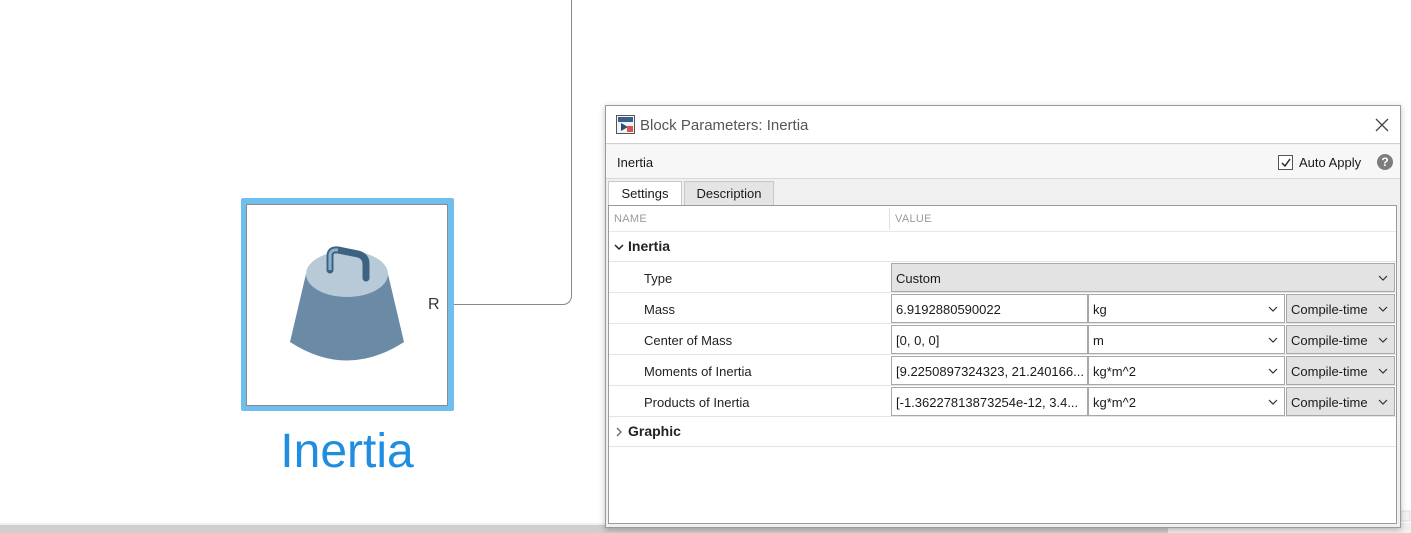 Image resolution: width=1411 pixels, height=533 pixels. What do you see at coordinates (1330, 162) in the screenshot?
I see `auto-apply-label: Auto Apply` at bounding box center [1330, 162].